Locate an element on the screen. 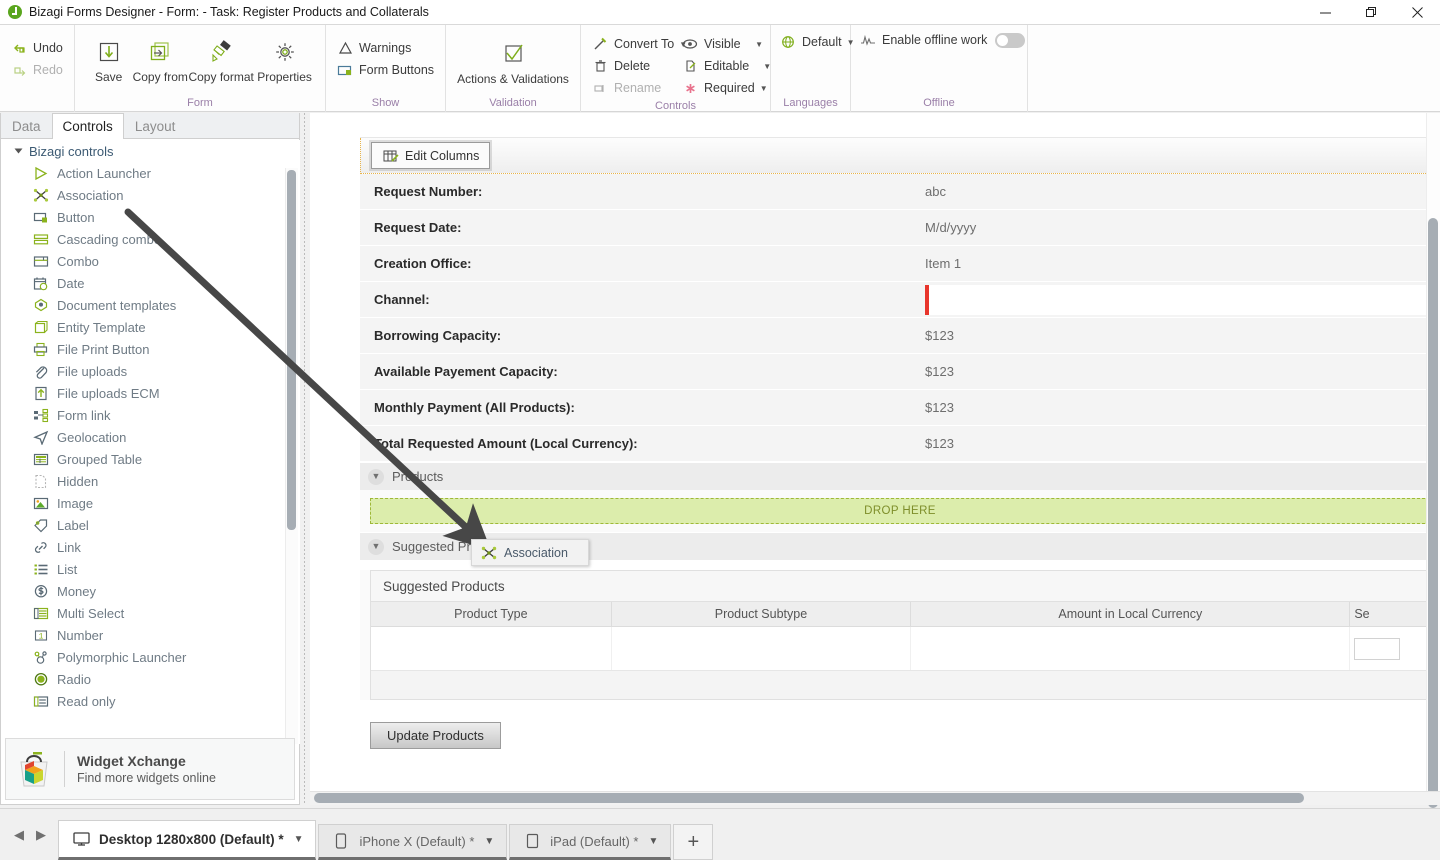 The image size is (1440, 860). control-item-combo: Combo is located at coordinates (151, 261).